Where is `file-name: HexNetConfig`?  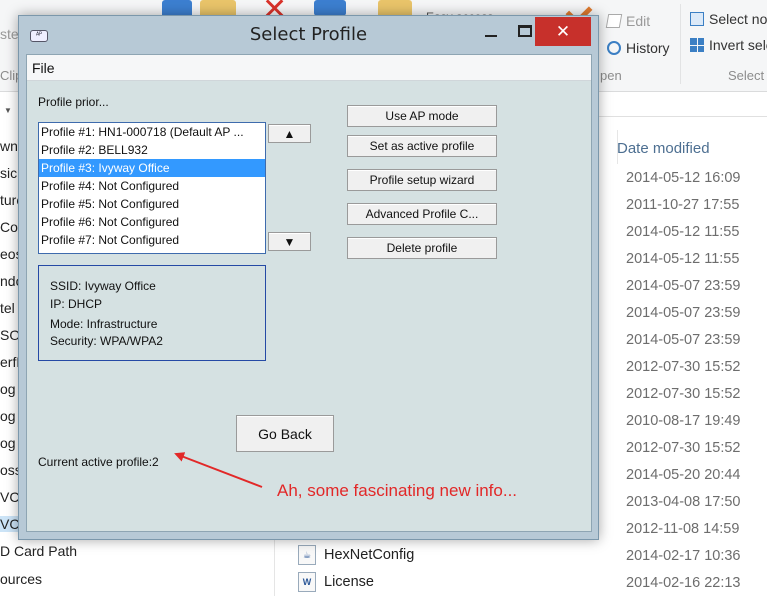 file-name: HexNetConfig is located at coordinates (369, 555).